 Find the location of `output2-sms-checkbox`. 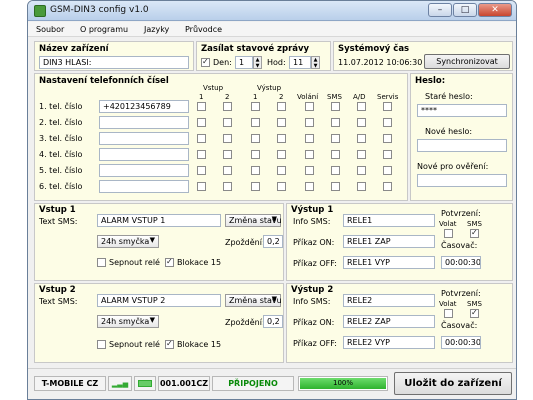

output2-sms-checkbox is located at coordinates (474, 313).